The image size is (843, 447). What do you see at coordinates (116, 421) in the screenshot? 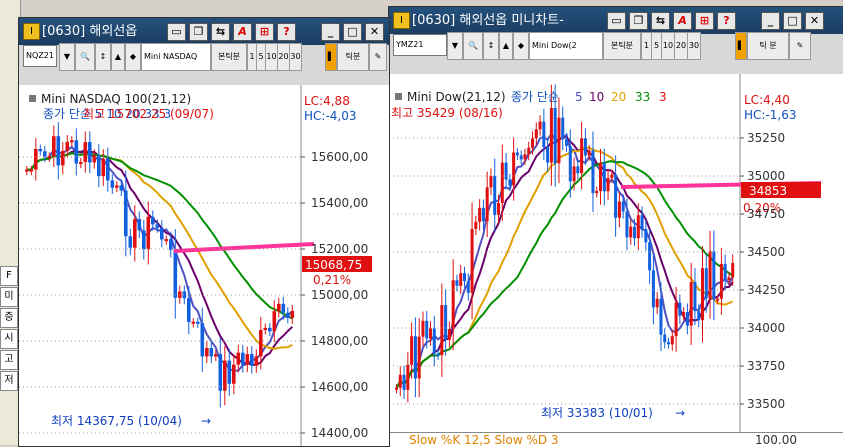
I see `low-label: 최저 14367,75 (10/04)` at bounding box center [116, 421].